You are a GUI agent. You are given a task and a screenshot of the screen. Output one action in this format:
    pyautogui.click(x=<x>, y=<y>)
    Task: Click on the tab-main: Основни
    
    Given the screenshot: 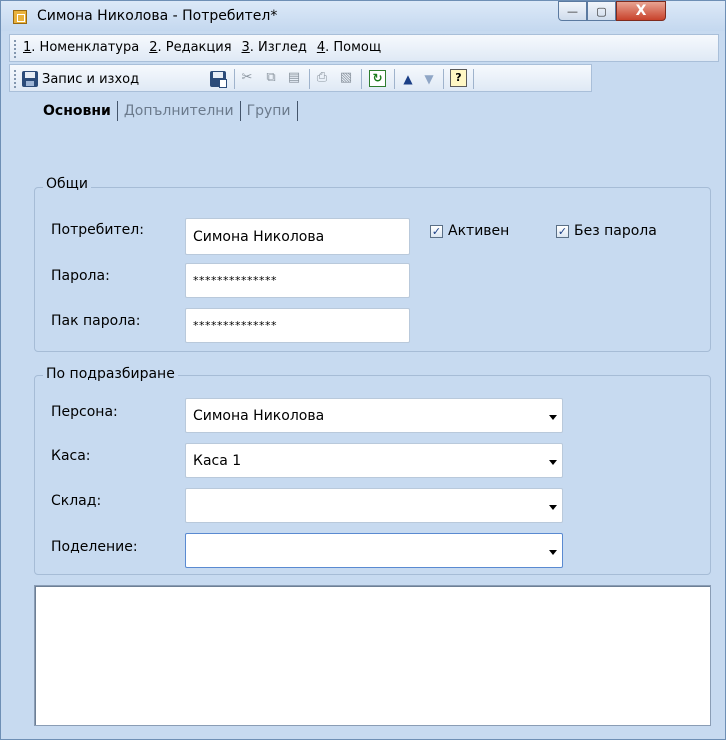 What is the action you would take?
    pyautogui.click(x=80, y=111)
    